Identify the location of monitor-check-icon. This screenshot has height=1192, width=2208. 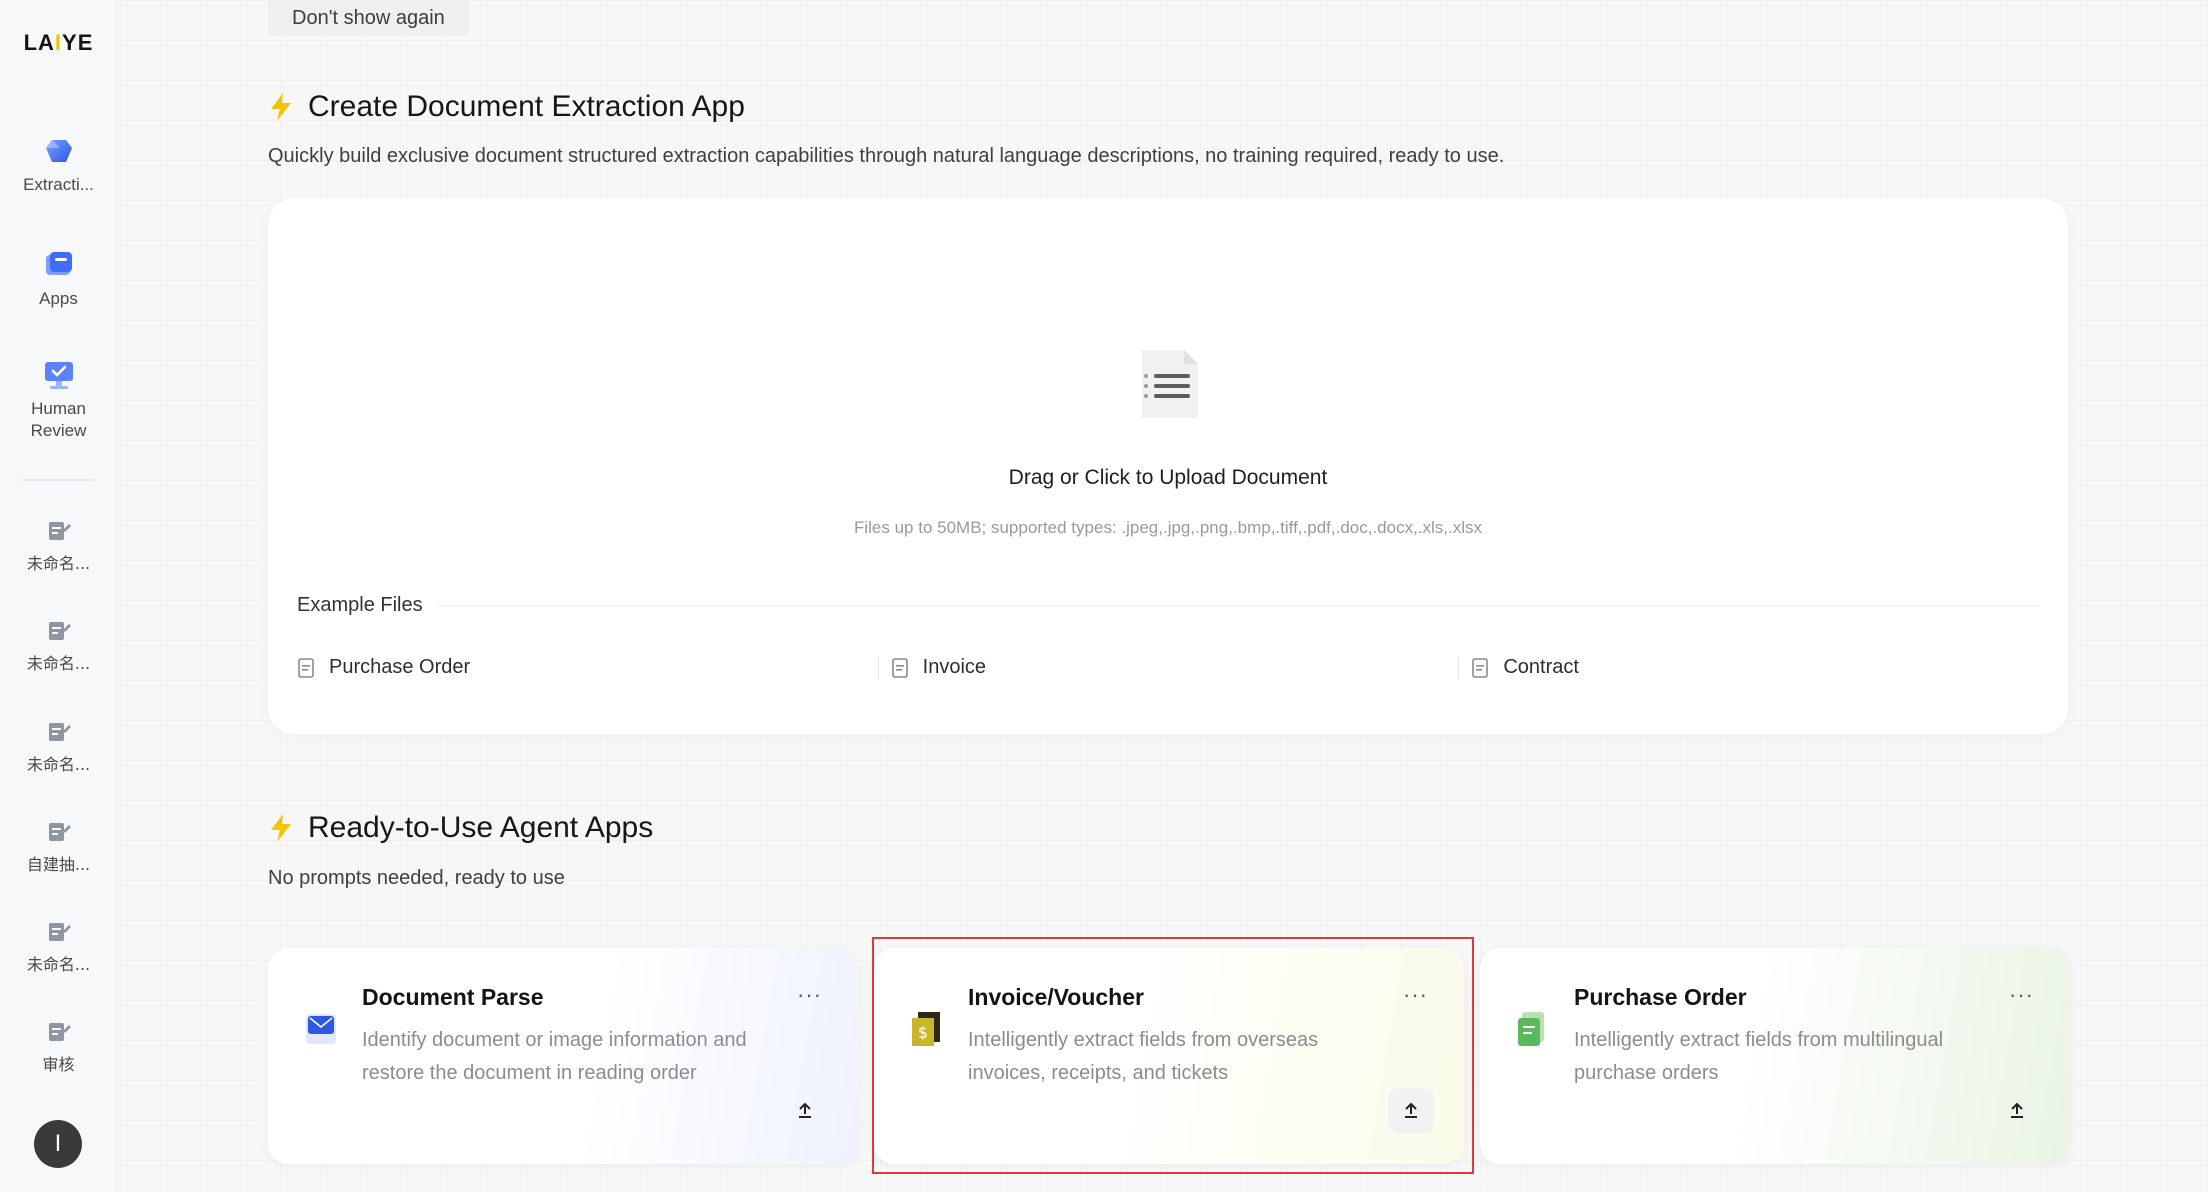
(59, 375).